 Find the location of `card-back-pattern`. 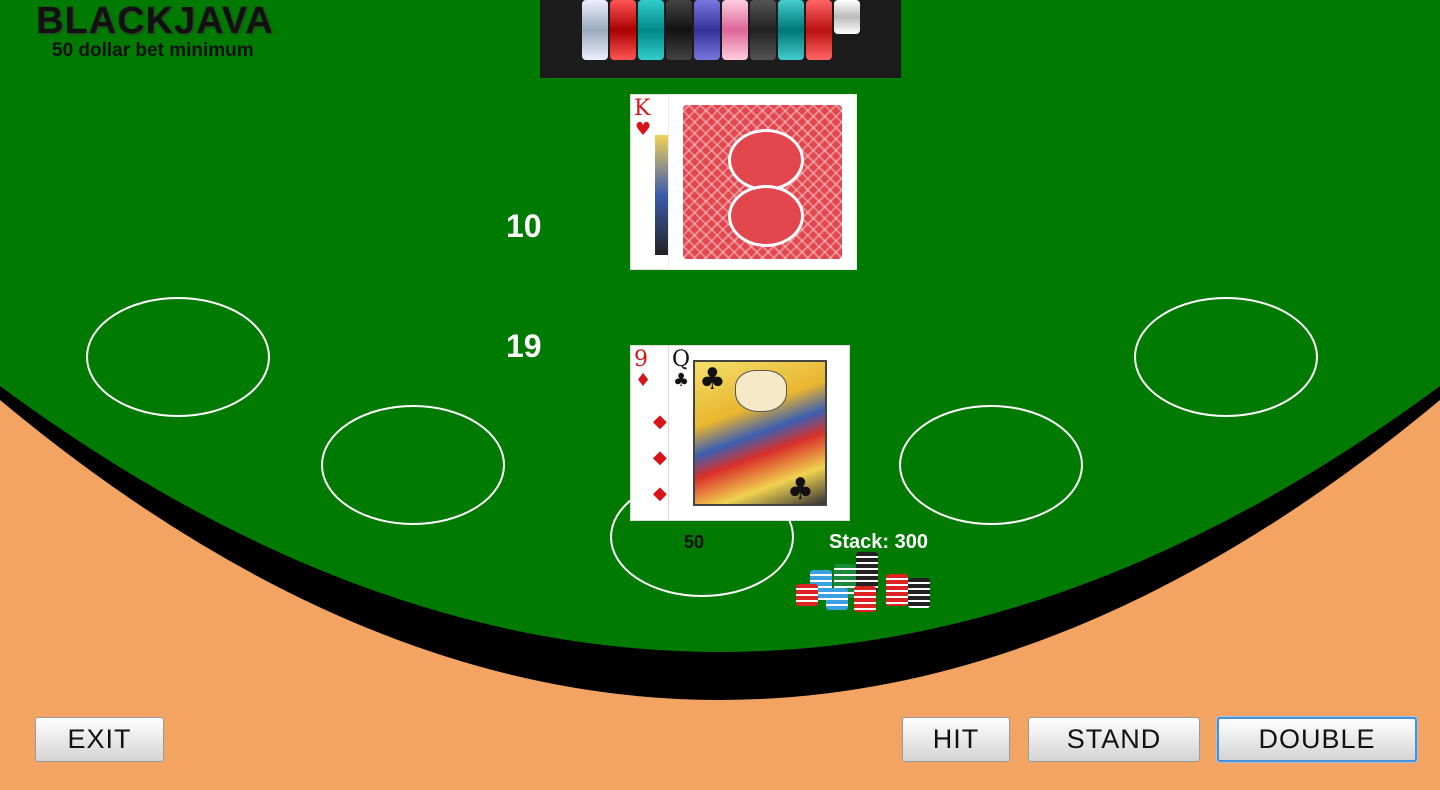

card-back-pattern is located at coordinates (762, 182).